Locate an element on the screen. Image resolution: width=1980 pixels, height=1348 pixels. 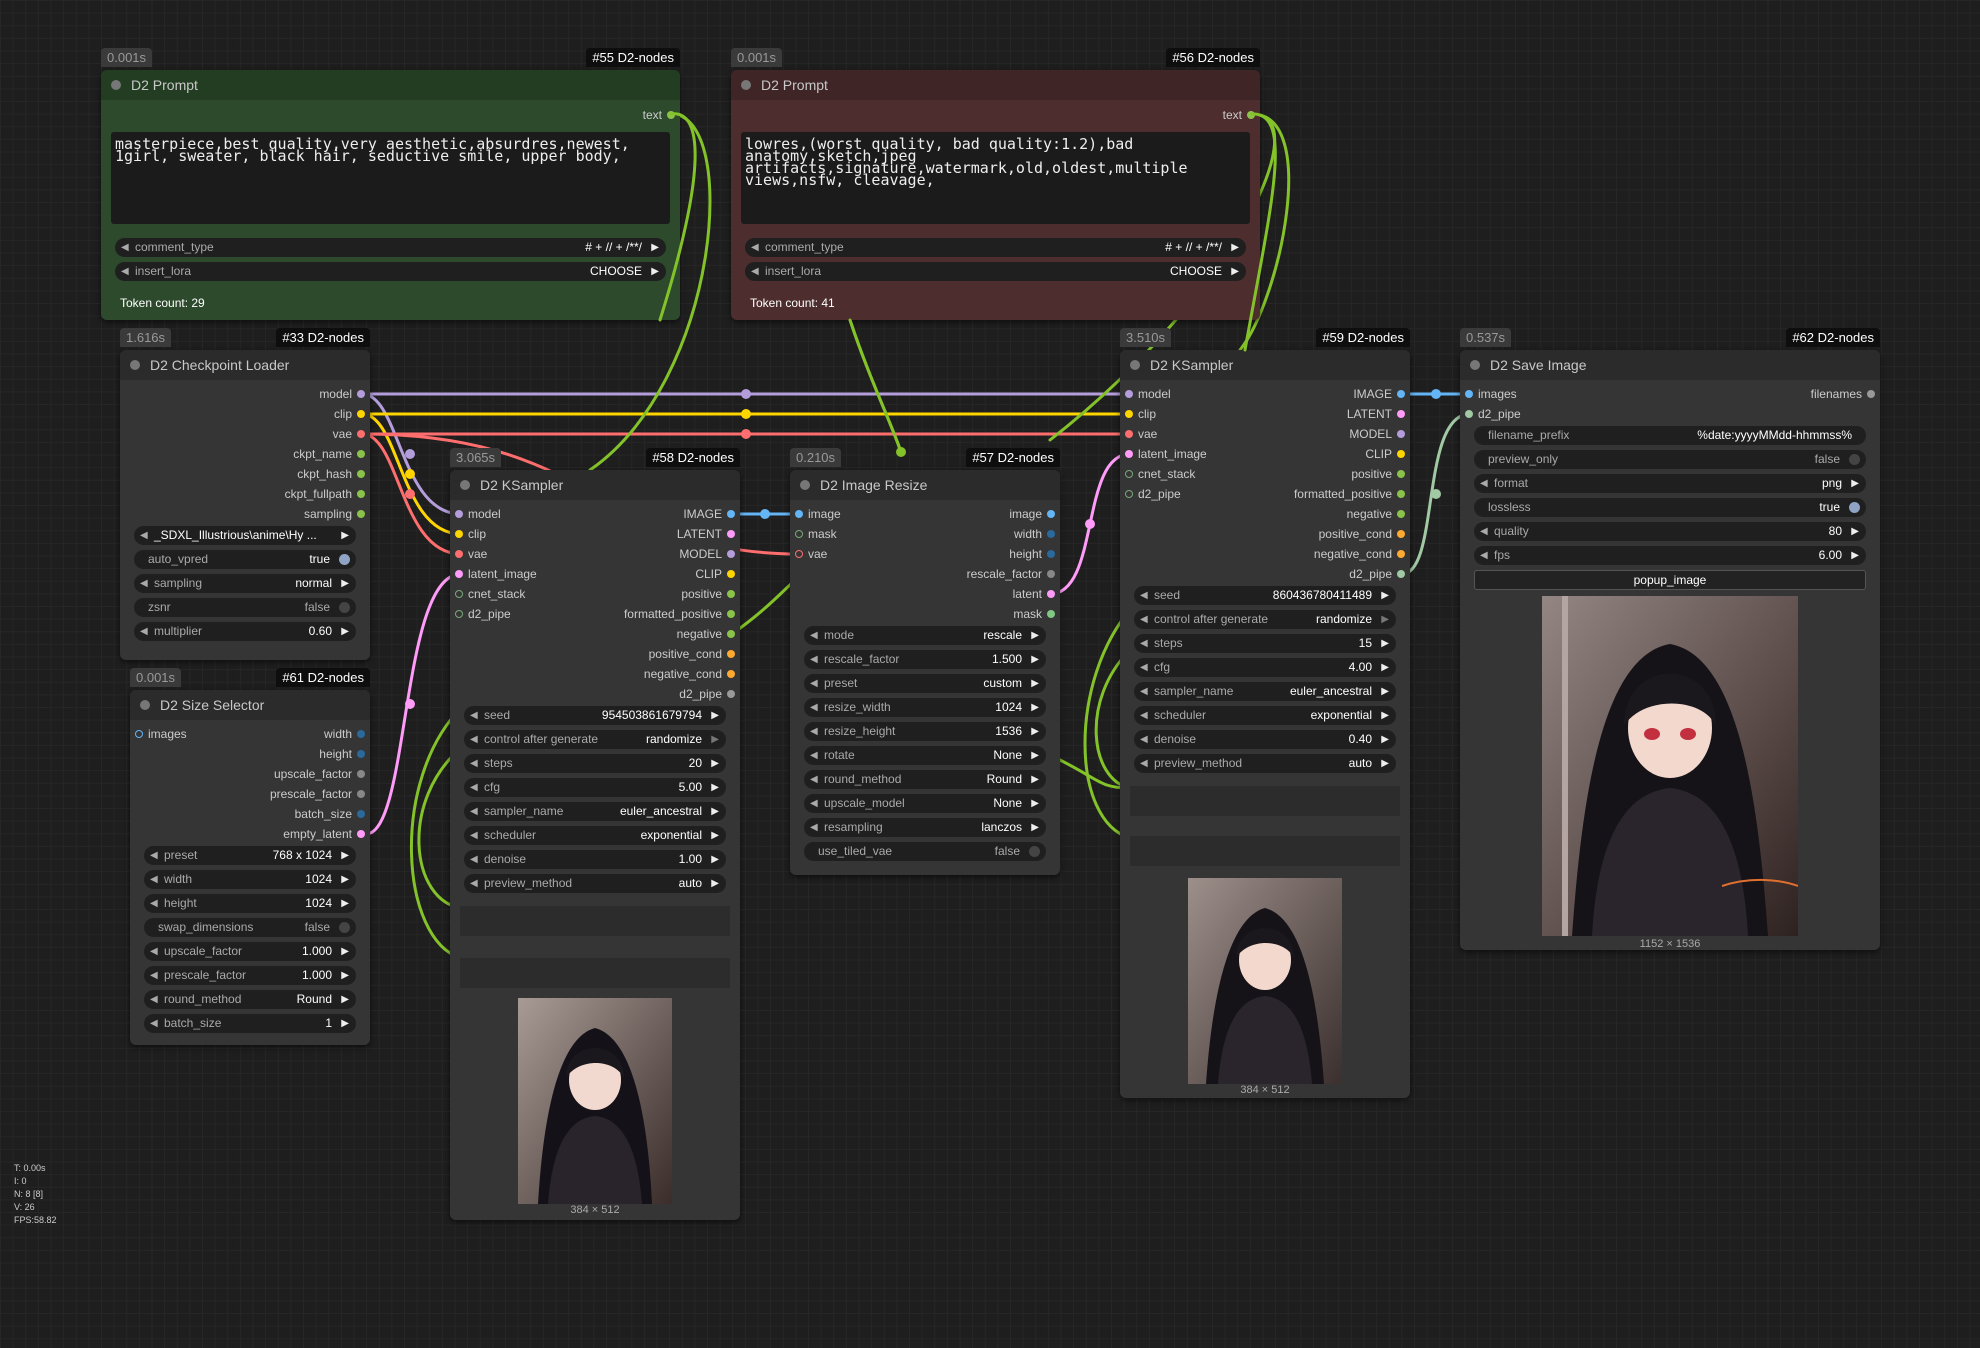
popup-image-button: popup_image is located at coordinates (1670, 580).